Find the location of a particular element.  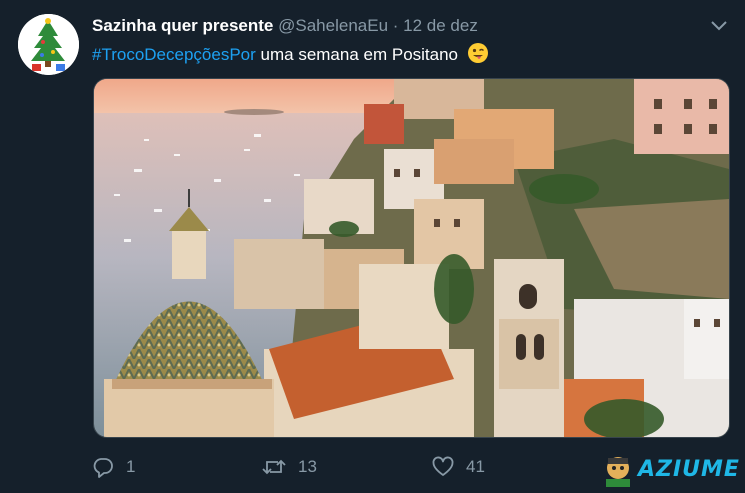

aziume-watermark: AZIUME is located at coordinates (672, 470).